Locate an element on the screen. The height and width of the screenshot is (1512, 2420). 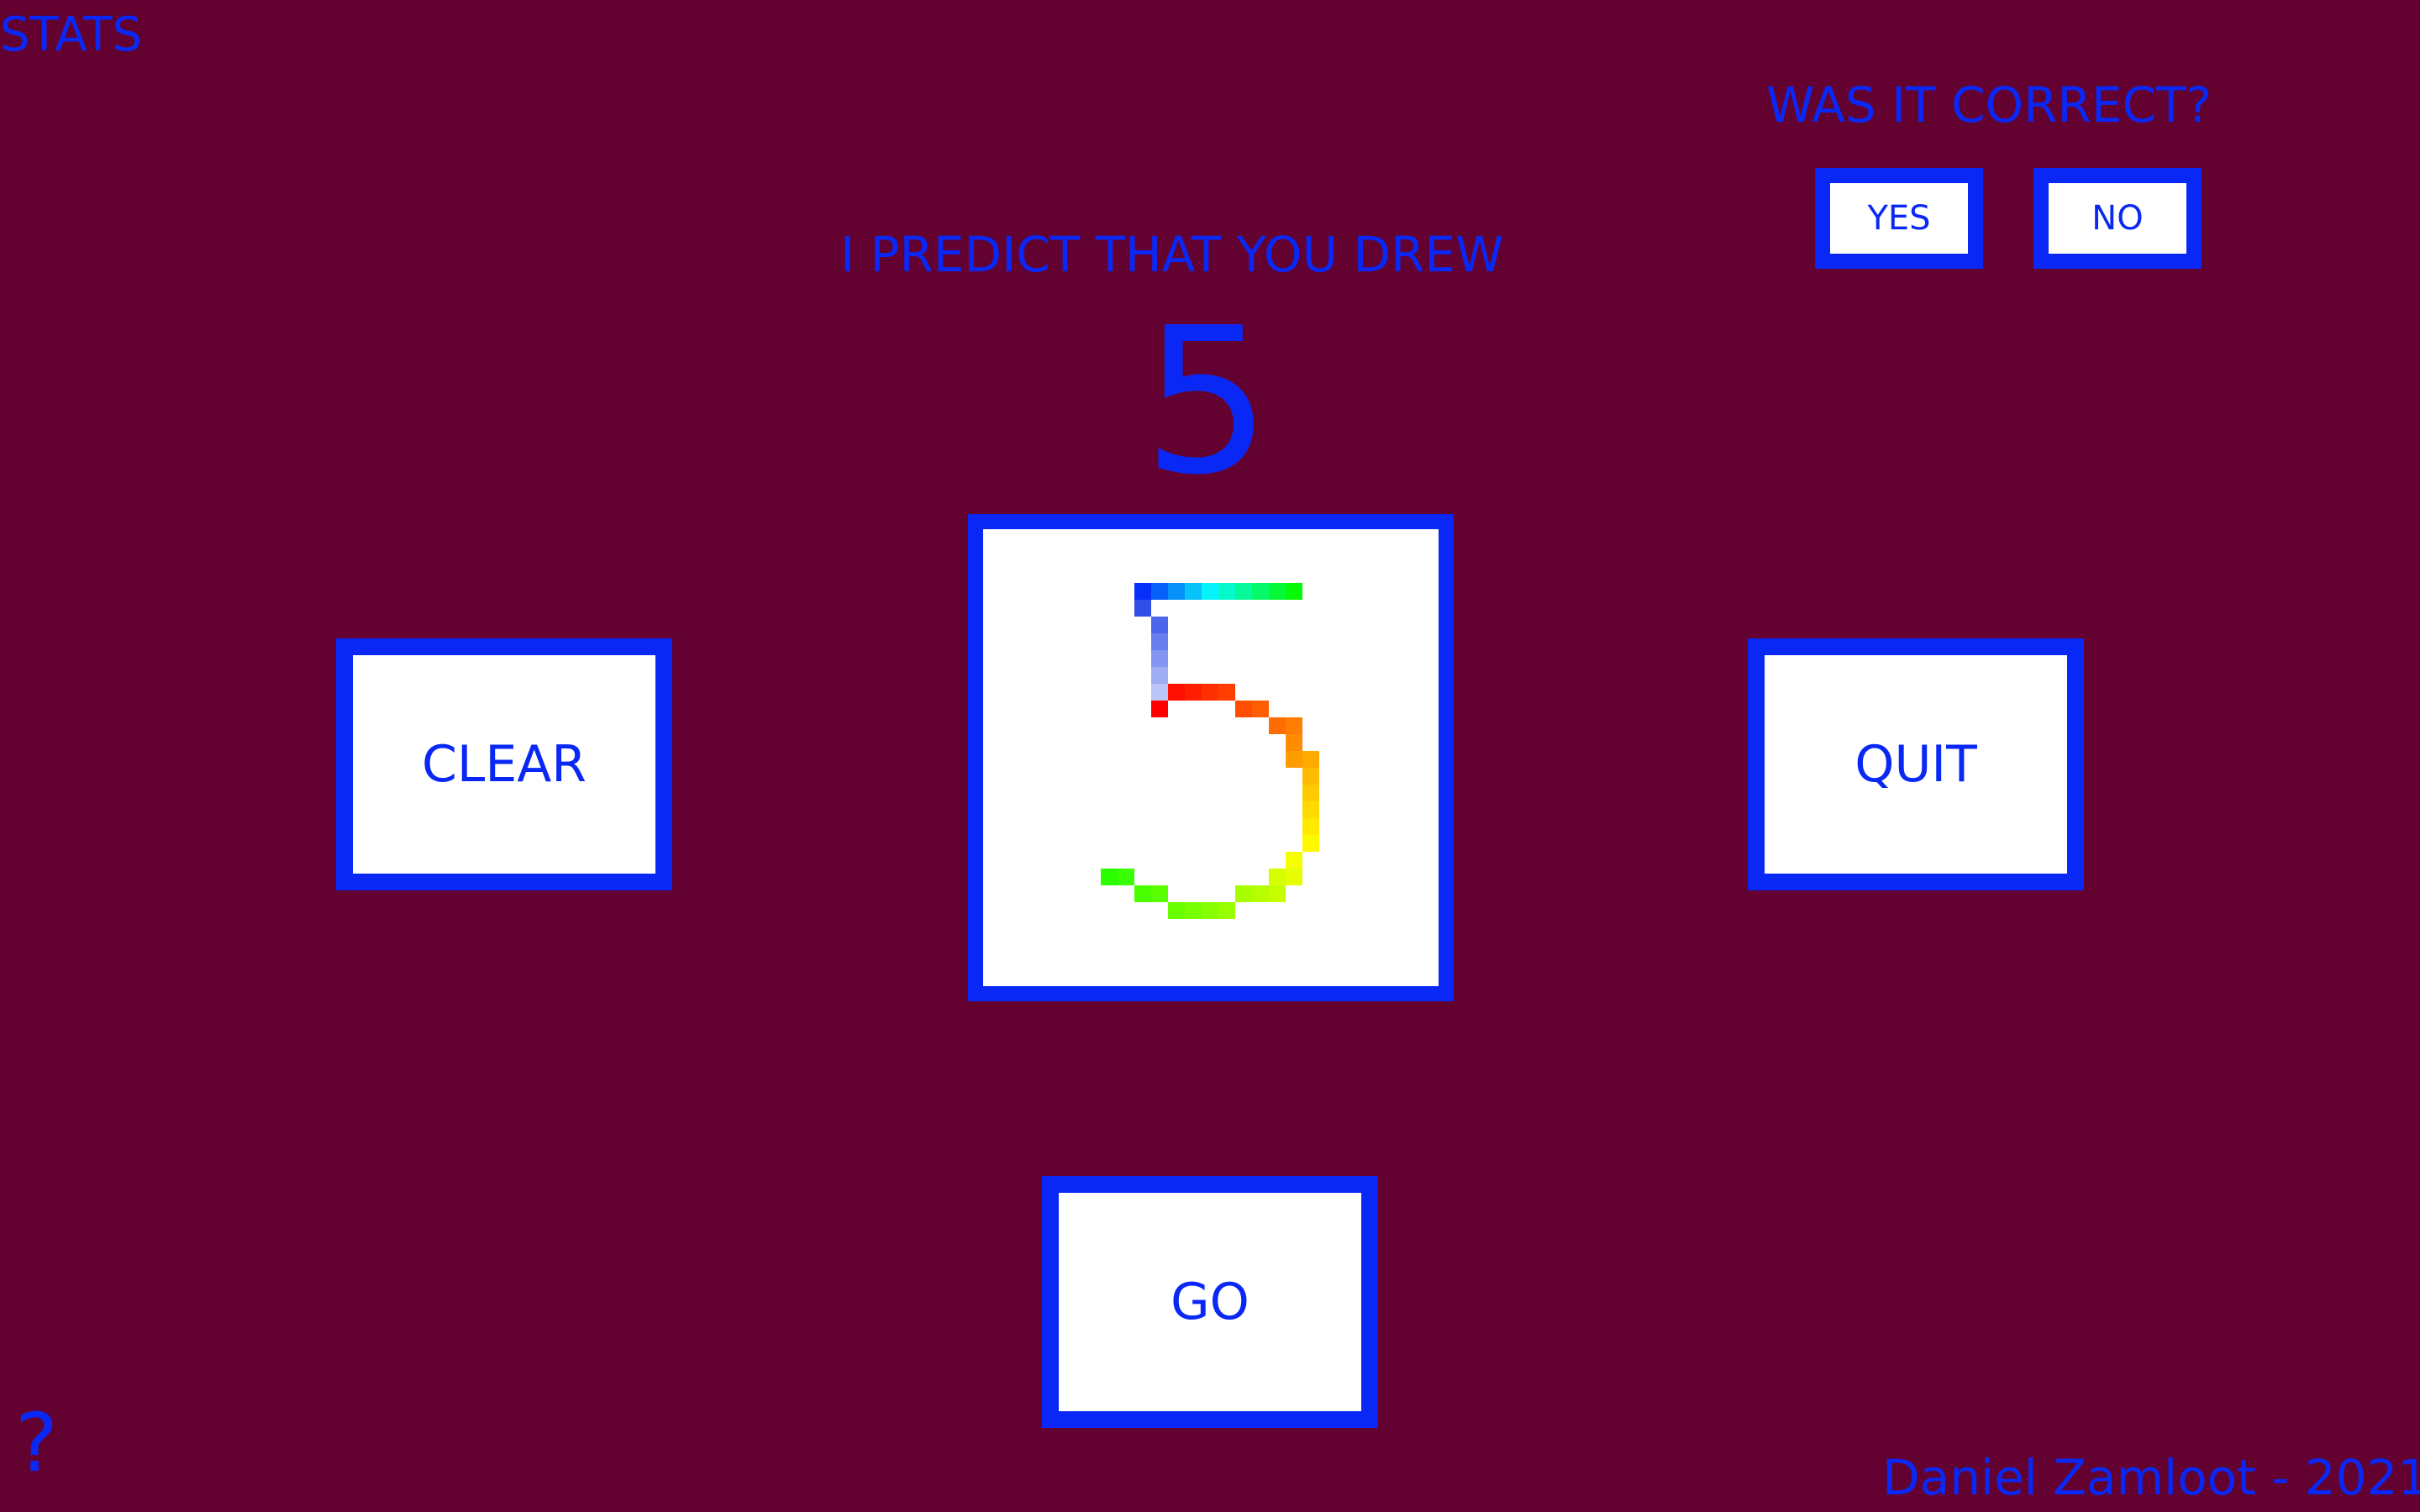
quit-button-label: QUIT is located at coordinates (1916, 764).